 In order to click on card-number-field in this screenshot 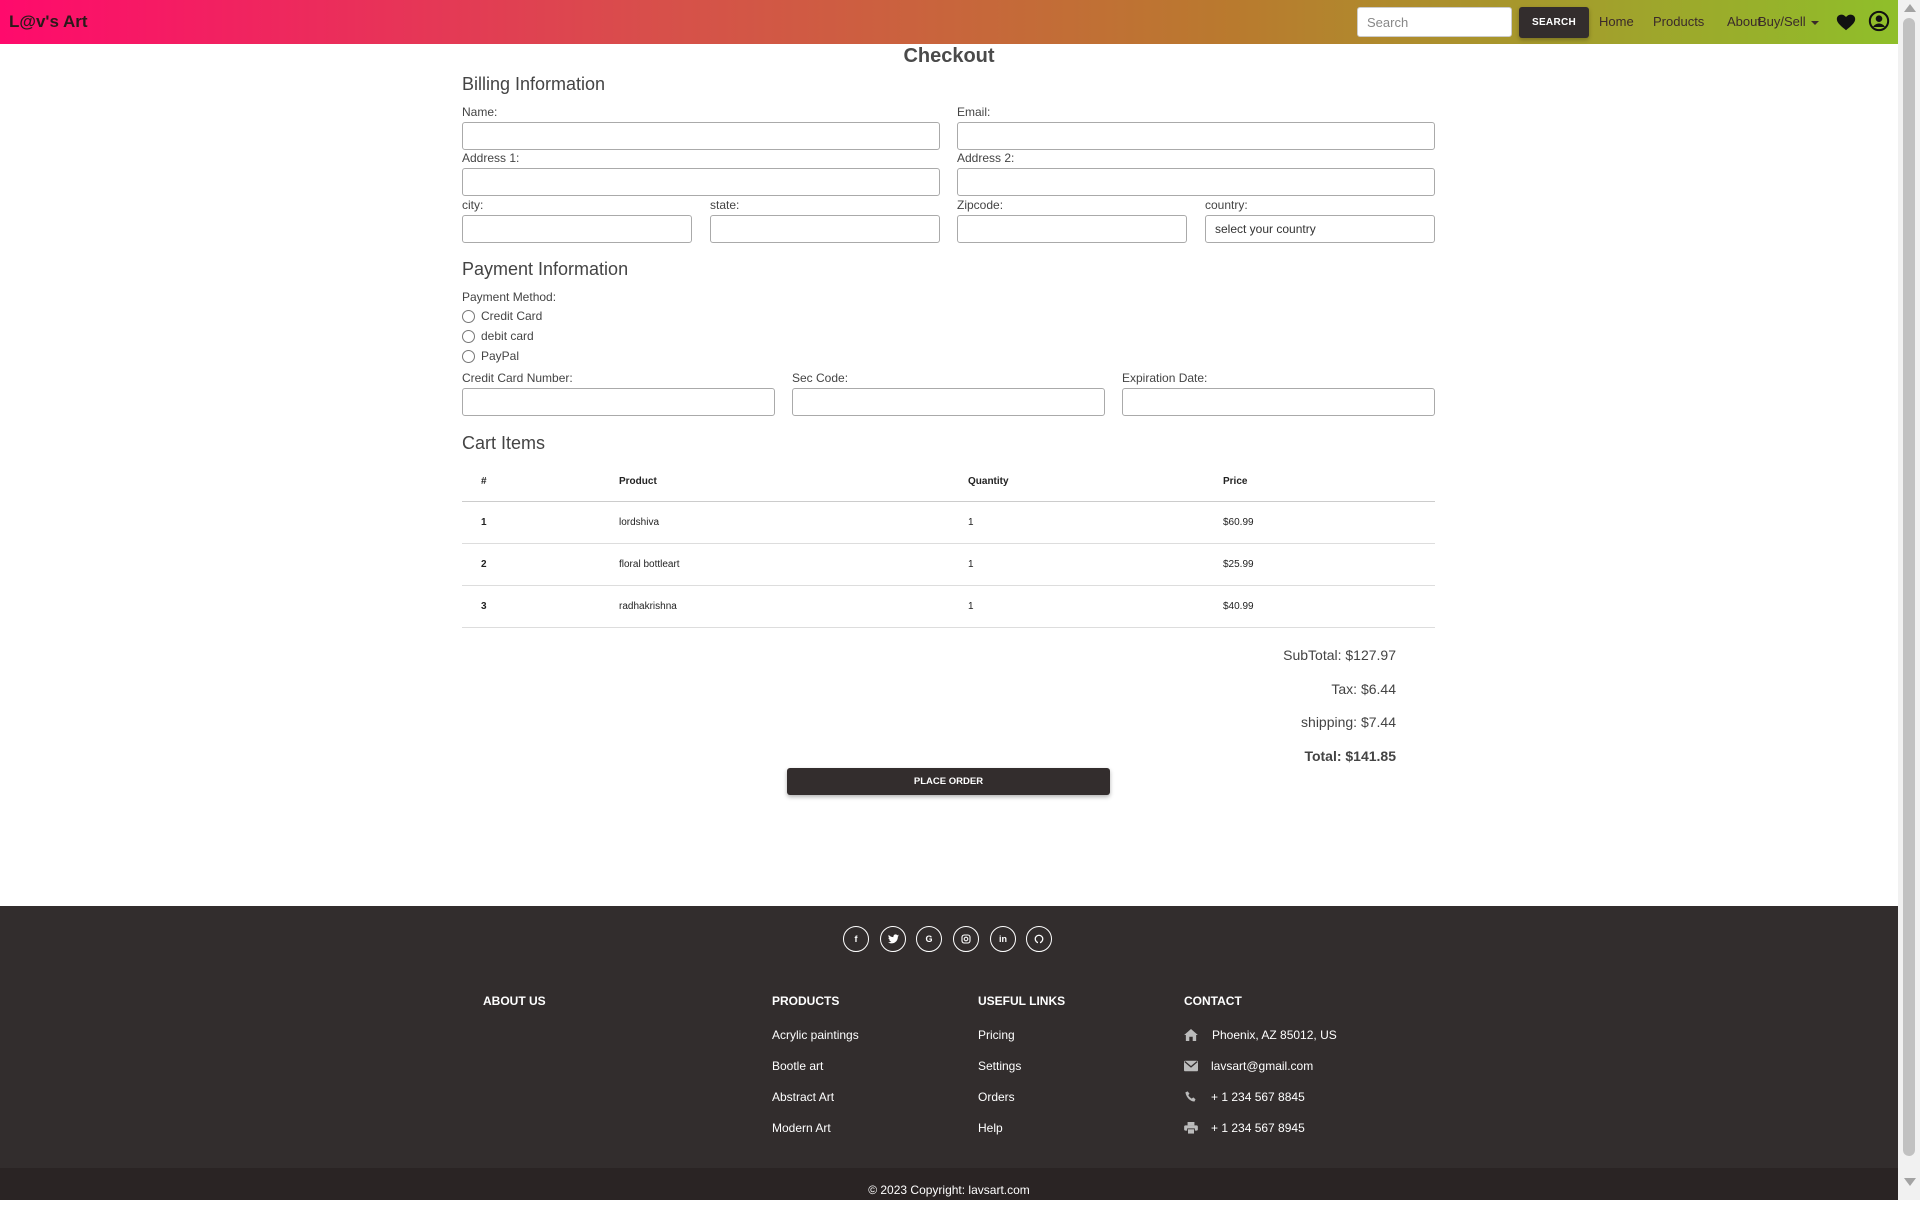, I will do `click(618, 402)`.